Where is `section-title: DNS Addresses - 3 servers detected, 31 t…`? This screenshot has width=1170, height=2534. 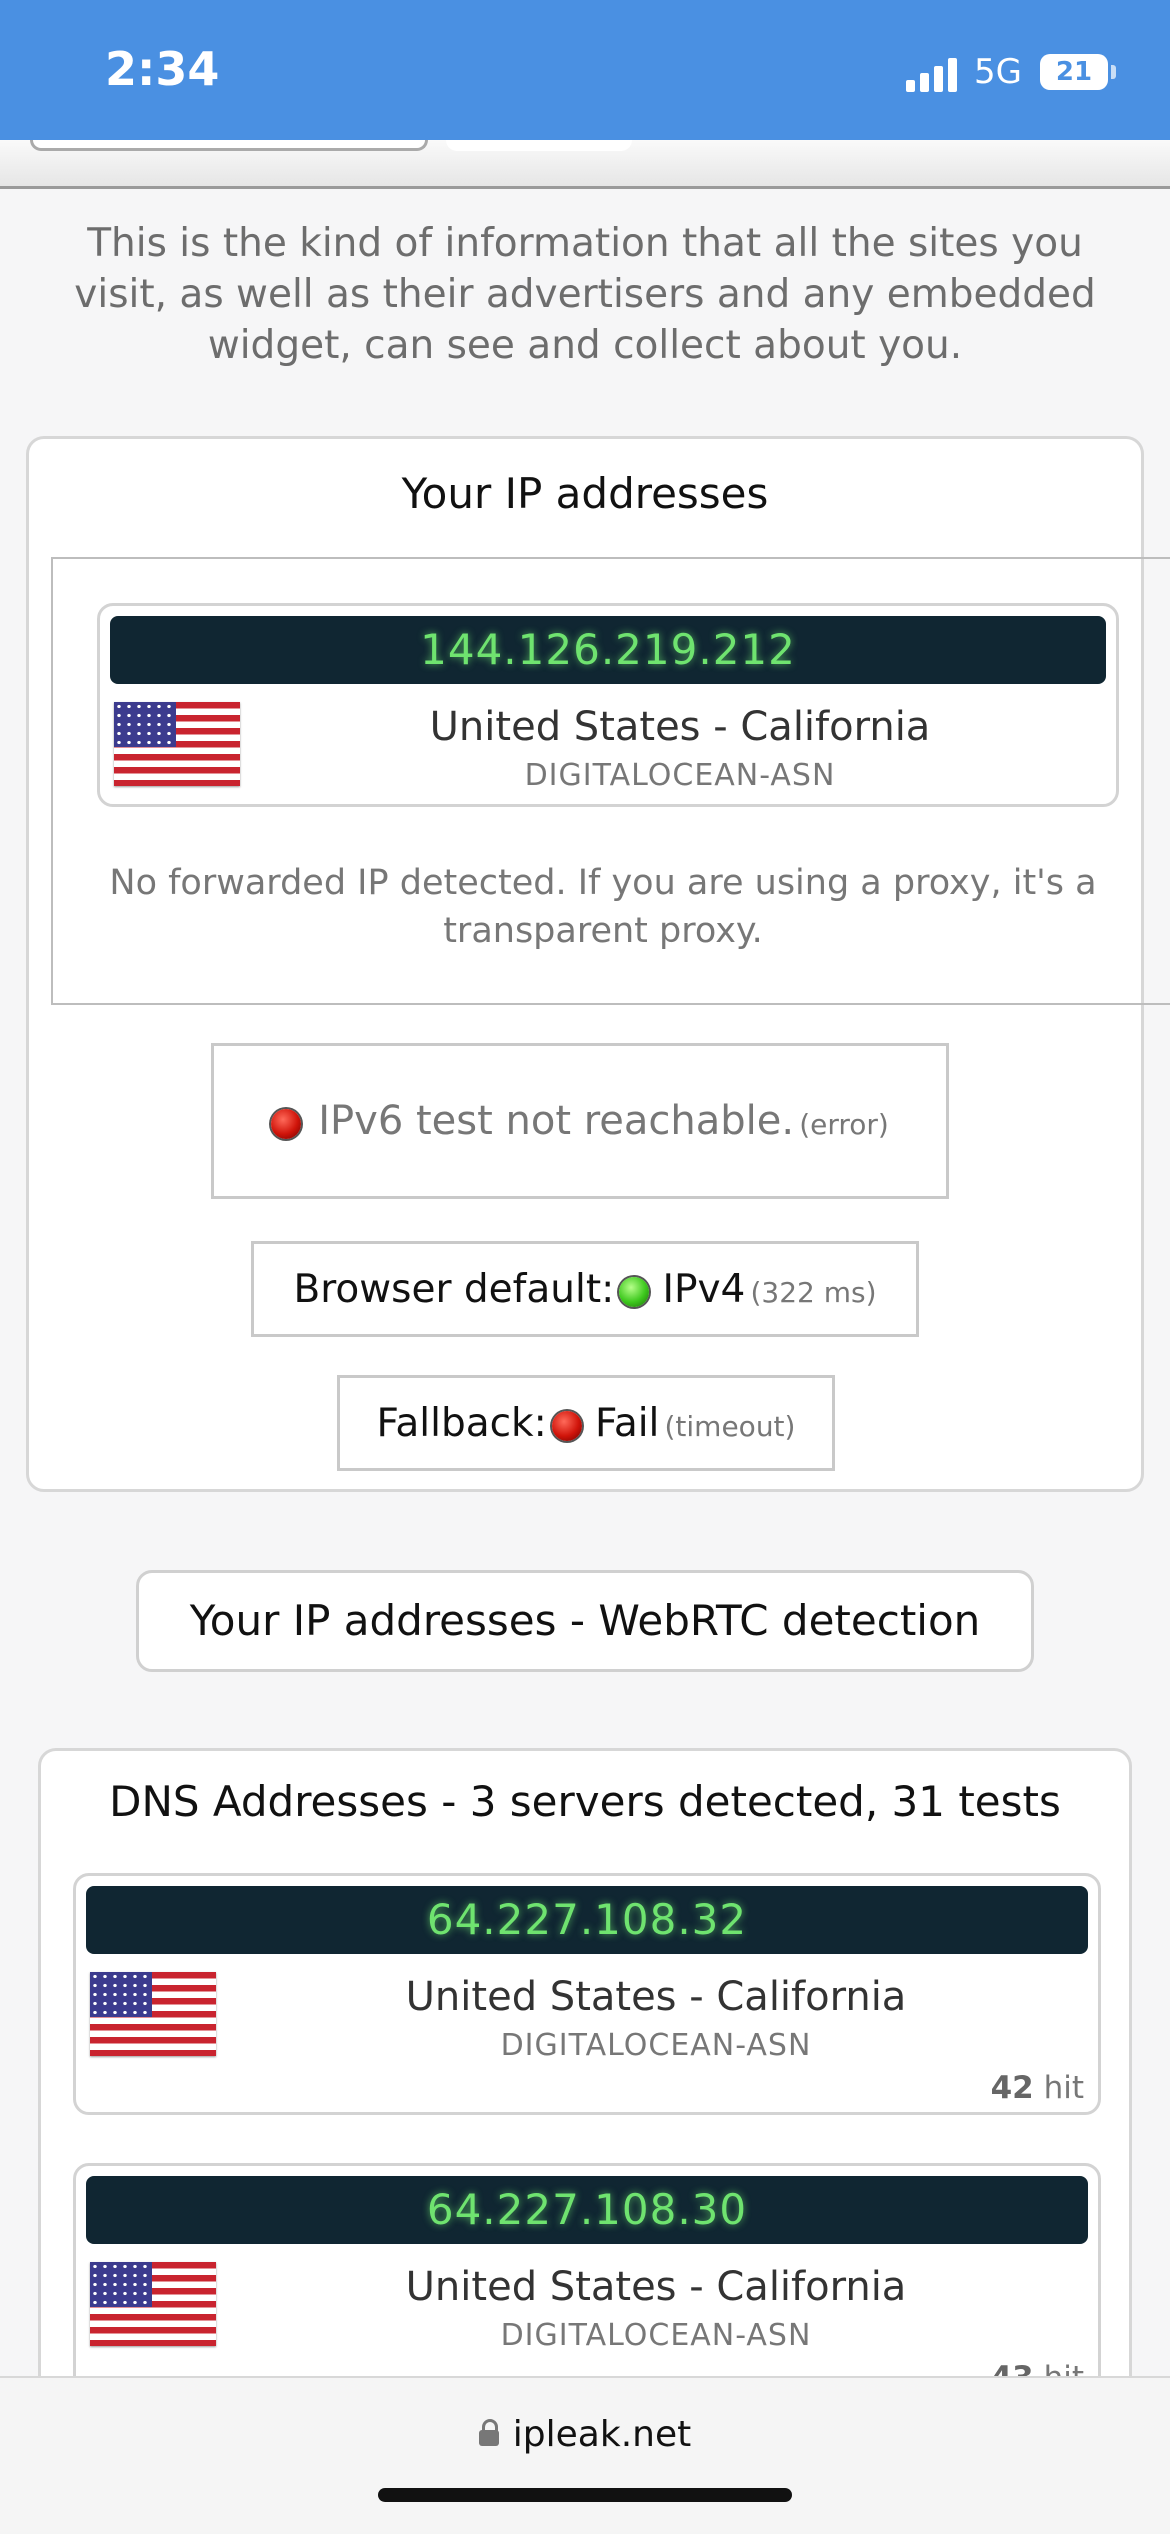
section-title: DNS Addresses - 3 servers detected, 31 t… is located at coordinates (585, 1801).